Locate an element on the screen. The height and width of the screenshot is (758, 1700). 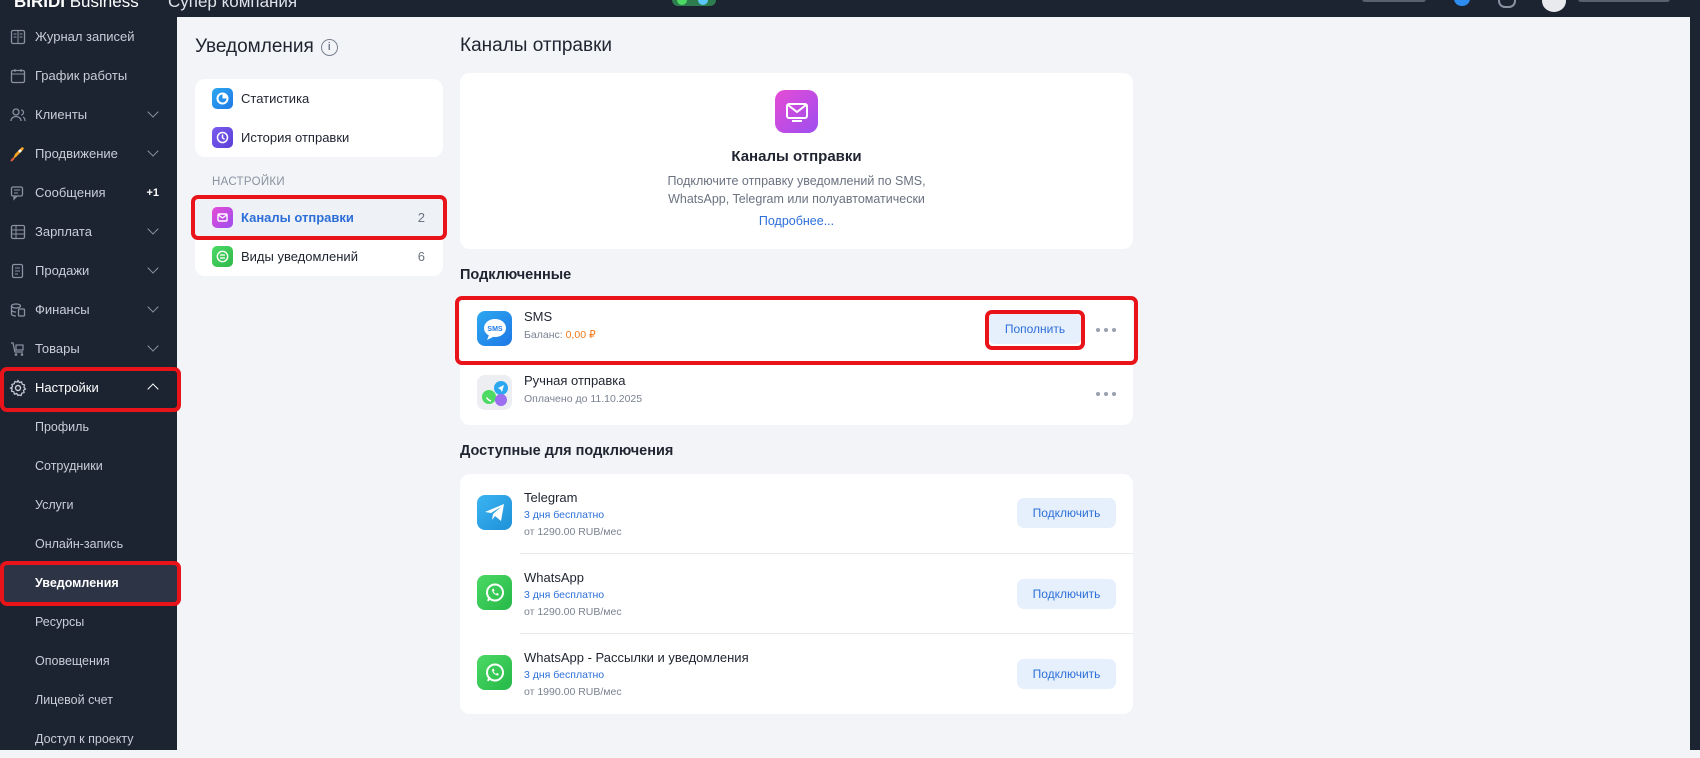
notification-types-icon is located at coordinates (222, 256).